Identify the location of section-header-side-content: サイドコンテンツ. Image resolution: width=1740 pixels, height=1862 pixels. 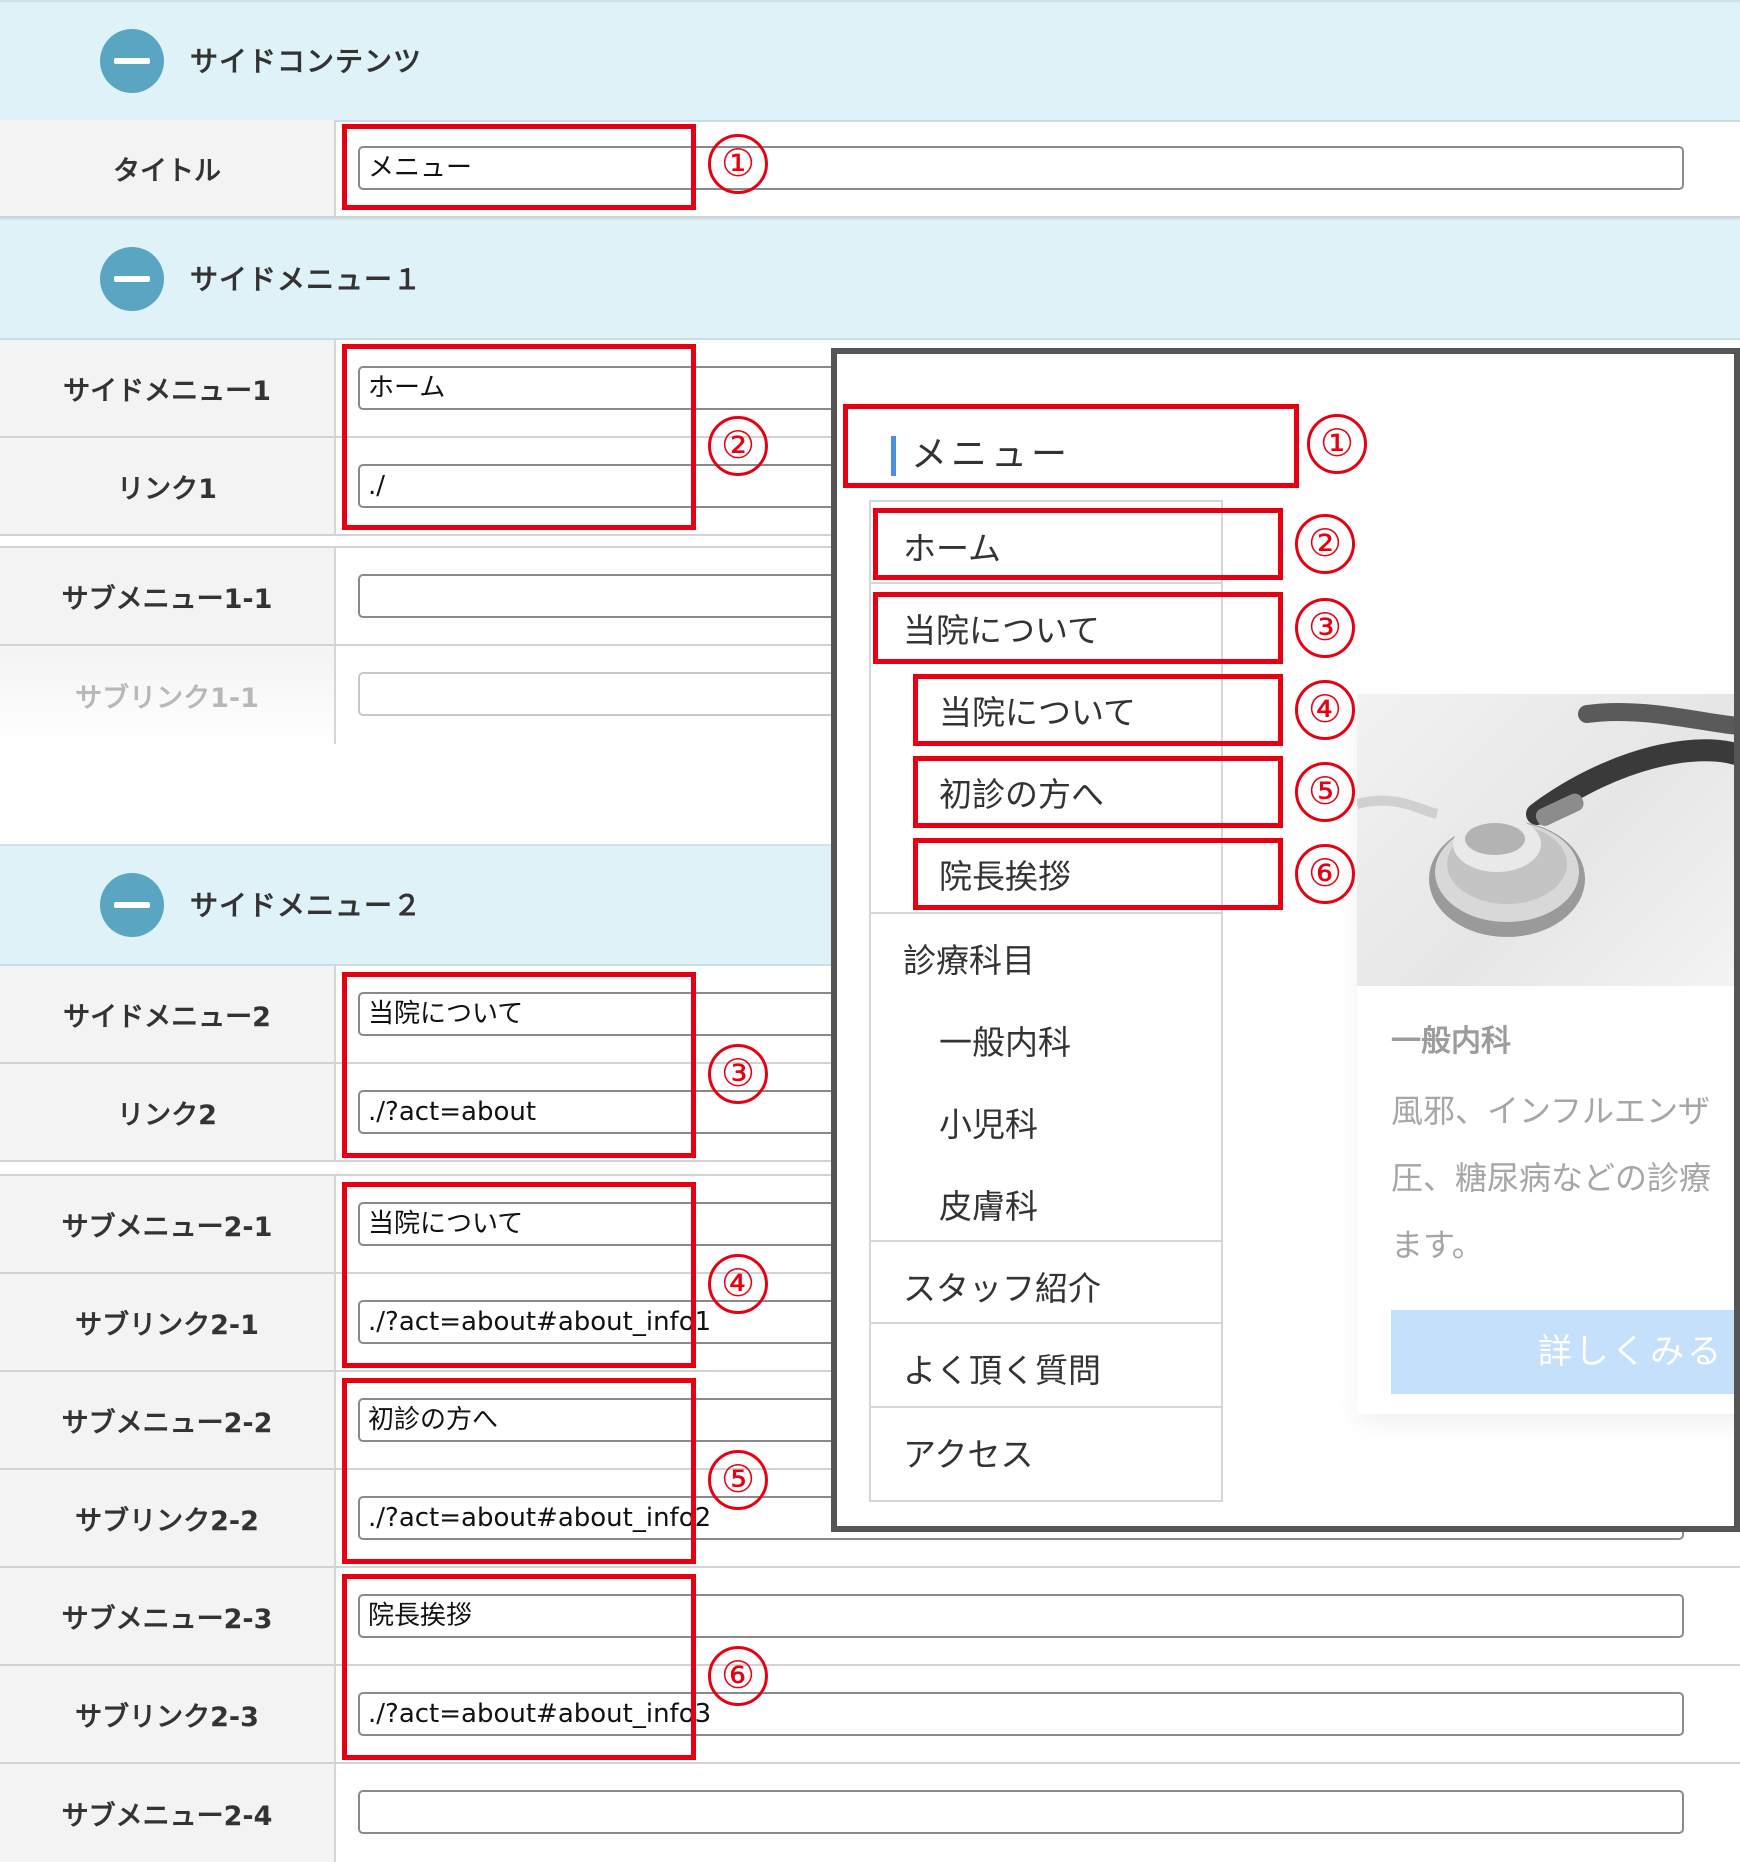
(870, 61).